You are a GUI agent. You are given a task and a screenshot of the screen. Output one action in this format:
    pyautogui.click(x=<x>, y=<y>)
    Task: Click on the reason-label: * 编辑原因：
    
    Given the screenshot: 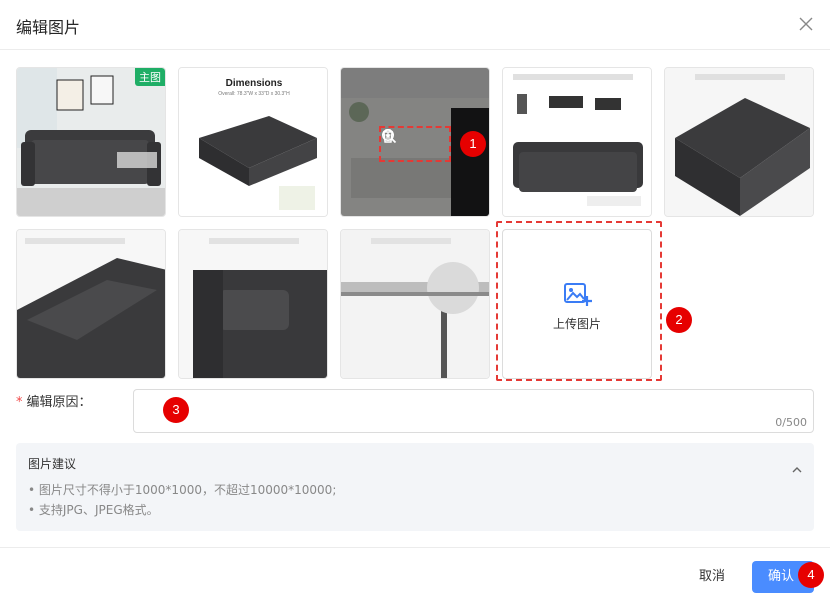 What is the action you would take?
    pyautogui.click(x=54, y=400)
    